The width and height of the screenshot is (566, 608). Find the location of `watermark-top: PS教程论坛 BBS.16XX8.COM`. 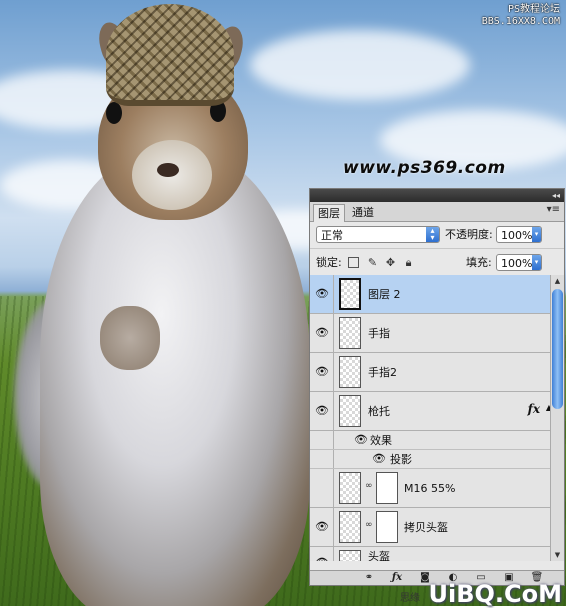

watermark-top: PS教程论坛 BBS.16XX8.COM is located at coordinates (520, 15).